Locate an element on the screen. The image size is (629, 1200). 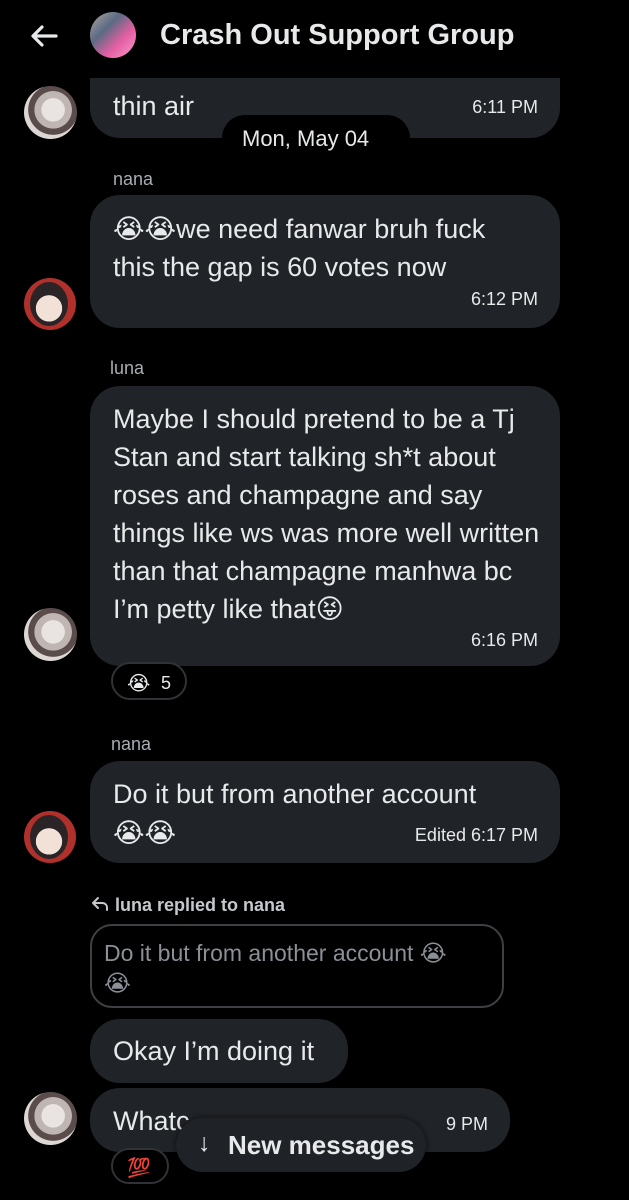
chat-header: Crash Out Support Group is located at coordinates (314, 39).